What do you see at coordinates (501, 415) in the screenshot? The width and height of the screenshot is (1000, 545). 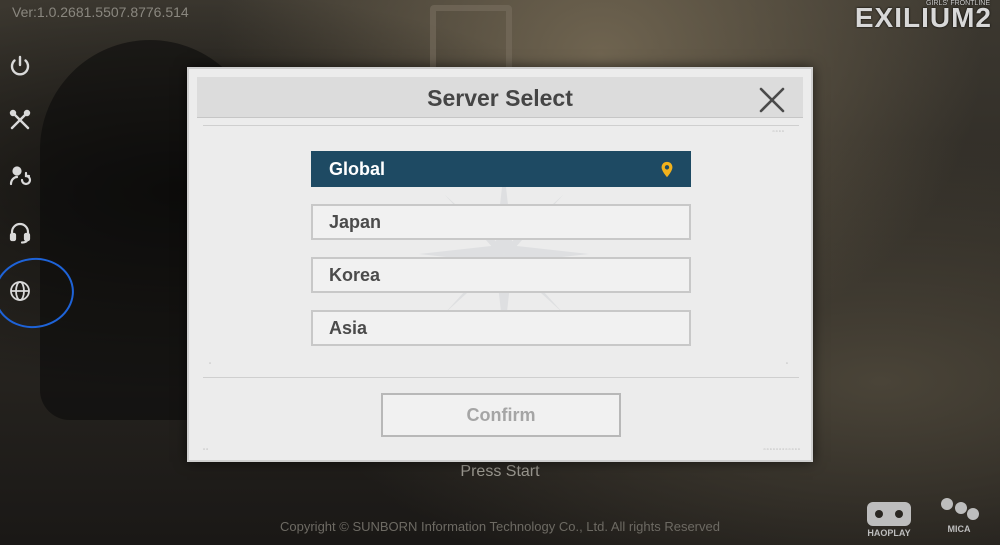 I see `confirm-button: Confirm` at bounding box center [501, 415].